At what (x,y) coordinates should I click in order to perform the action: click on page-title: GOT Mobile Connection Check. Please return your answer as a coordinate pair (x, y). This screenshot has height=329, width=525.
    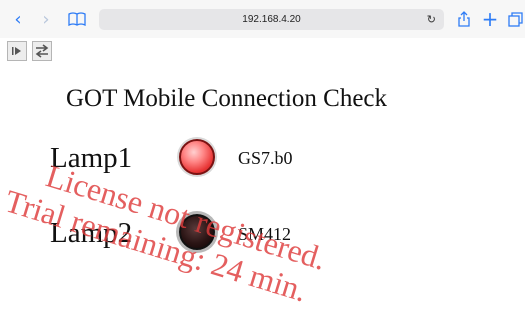
    Looking at the image, I should click on (227, 98).